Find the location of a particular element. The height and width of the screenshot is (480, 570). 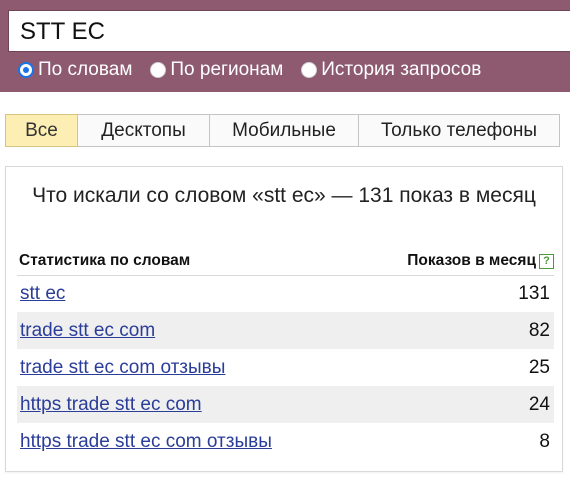

radio-label: По словам is located at coordinates (85, 69).